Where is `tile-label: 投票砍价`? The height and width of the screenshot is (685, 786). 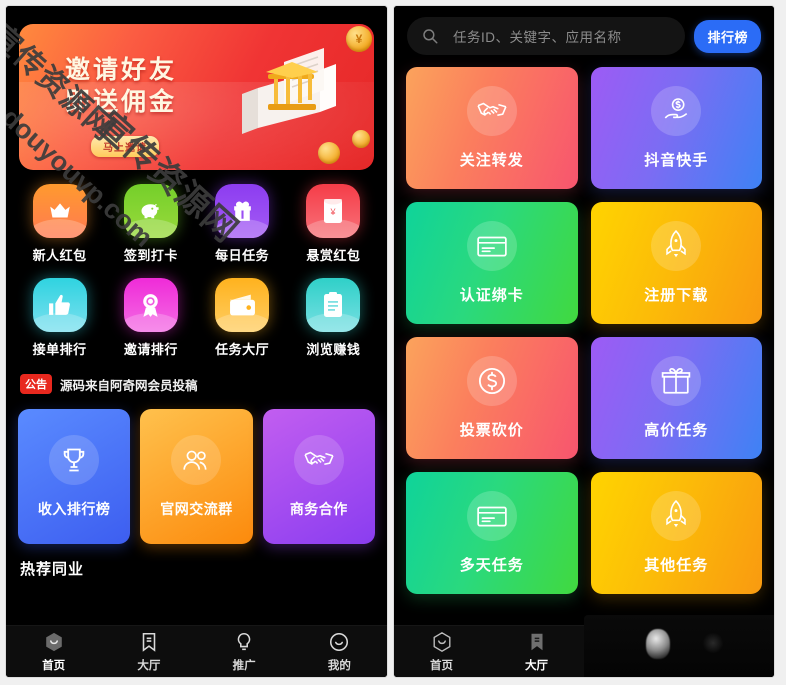
tile-label: 投票砍价 is located at coordinates (491, 430).